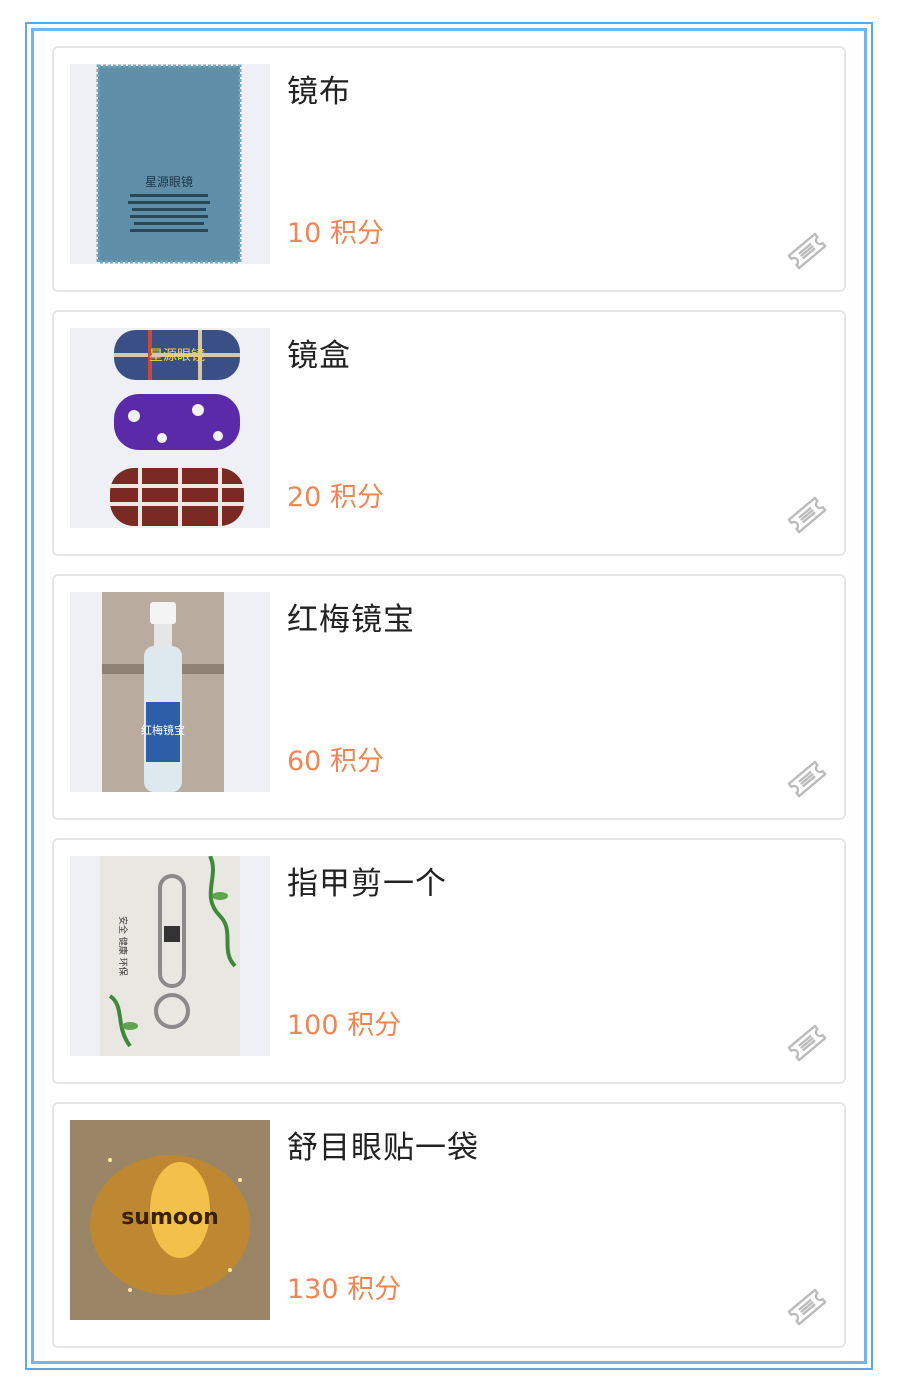 This screenshot has width=898, height=1395. I want to click on product-name: 红梅镜宝, so click(351, 620).